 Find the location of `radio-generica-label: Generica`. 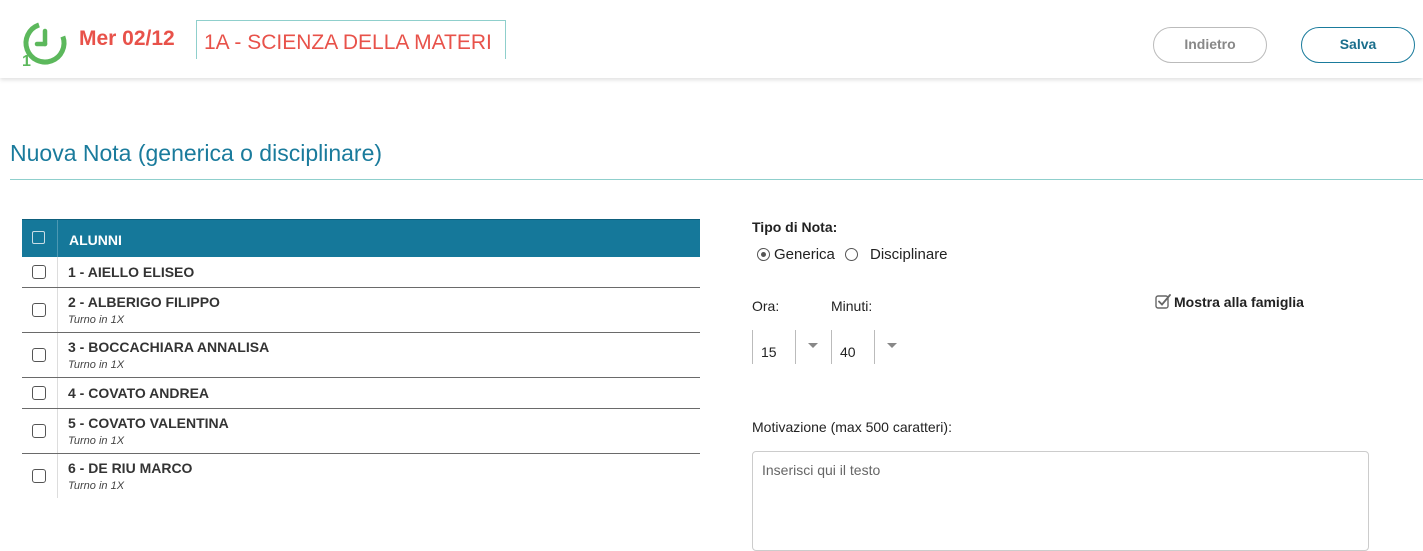

radio-generica-label: Generica is located at coordinates (804, 254).